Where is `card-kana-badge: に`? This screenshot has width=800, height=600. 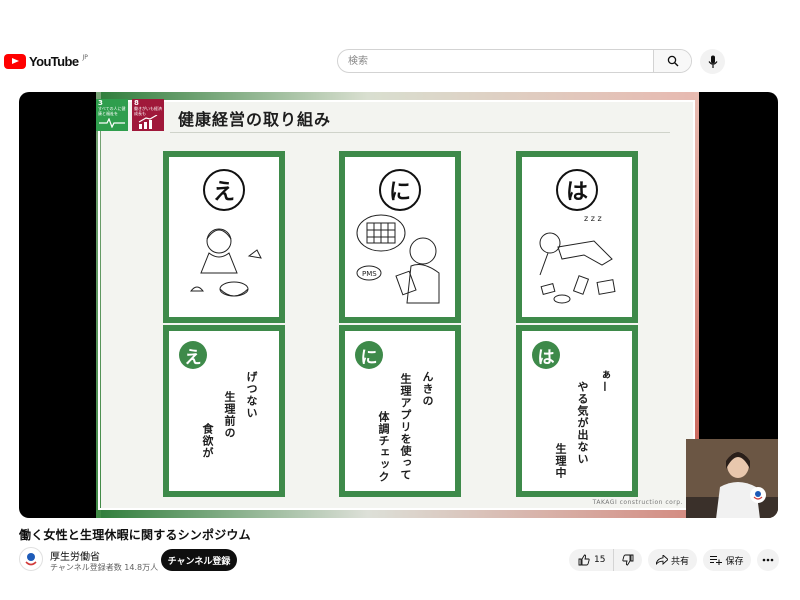 card-kana-badge: に is located at coordinates (369, 355).